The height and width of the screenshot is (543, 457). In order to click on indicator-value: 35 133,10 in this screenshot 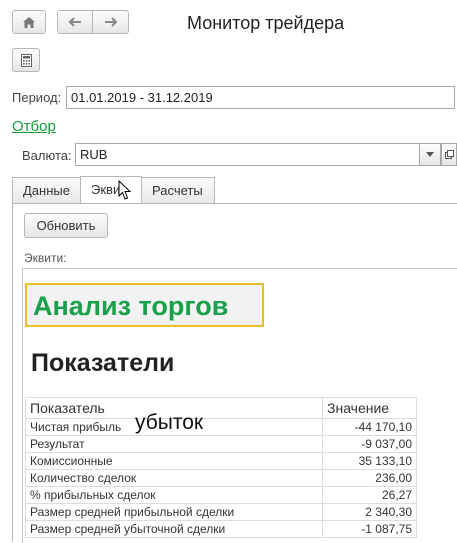, I will do `click(369, 461)`.